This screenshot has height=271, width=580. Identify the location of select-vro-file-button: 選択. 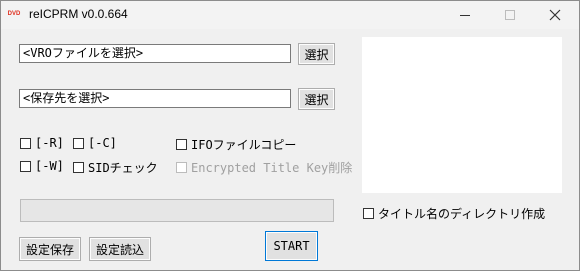
(316, 54).